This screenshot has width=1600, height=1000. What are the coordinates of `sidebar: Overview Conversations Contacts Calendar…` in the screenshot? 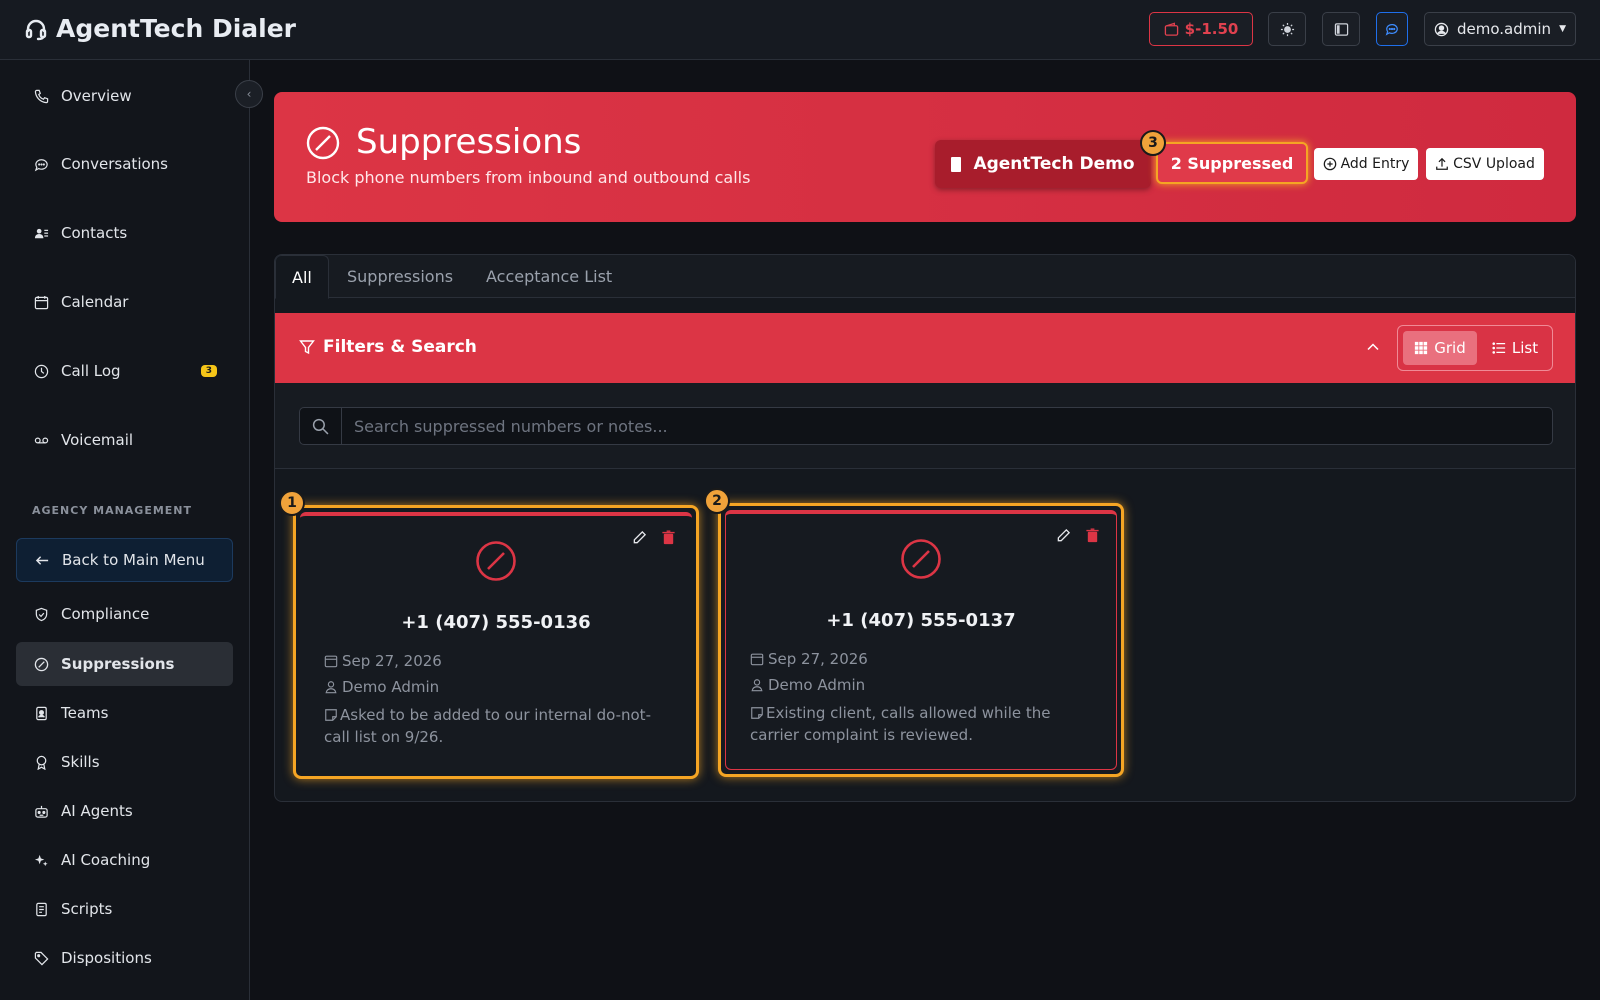 It's located at (125, 530).